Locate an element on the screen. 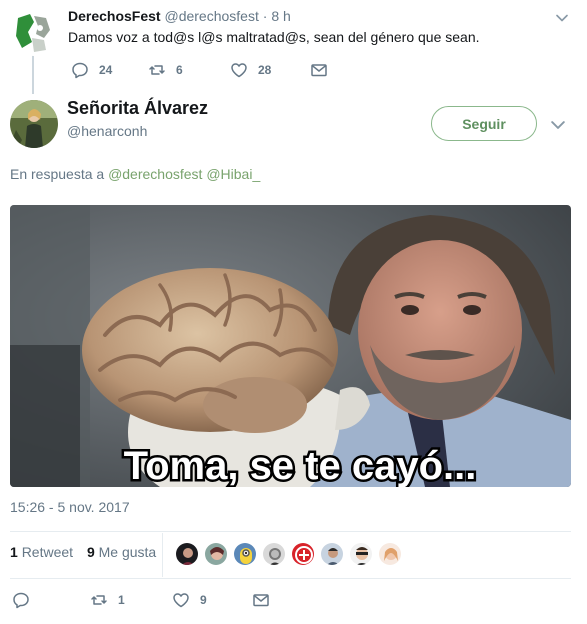 The image size is (587, 624). like-label: Me gusta is located at coordinates (127, 552).